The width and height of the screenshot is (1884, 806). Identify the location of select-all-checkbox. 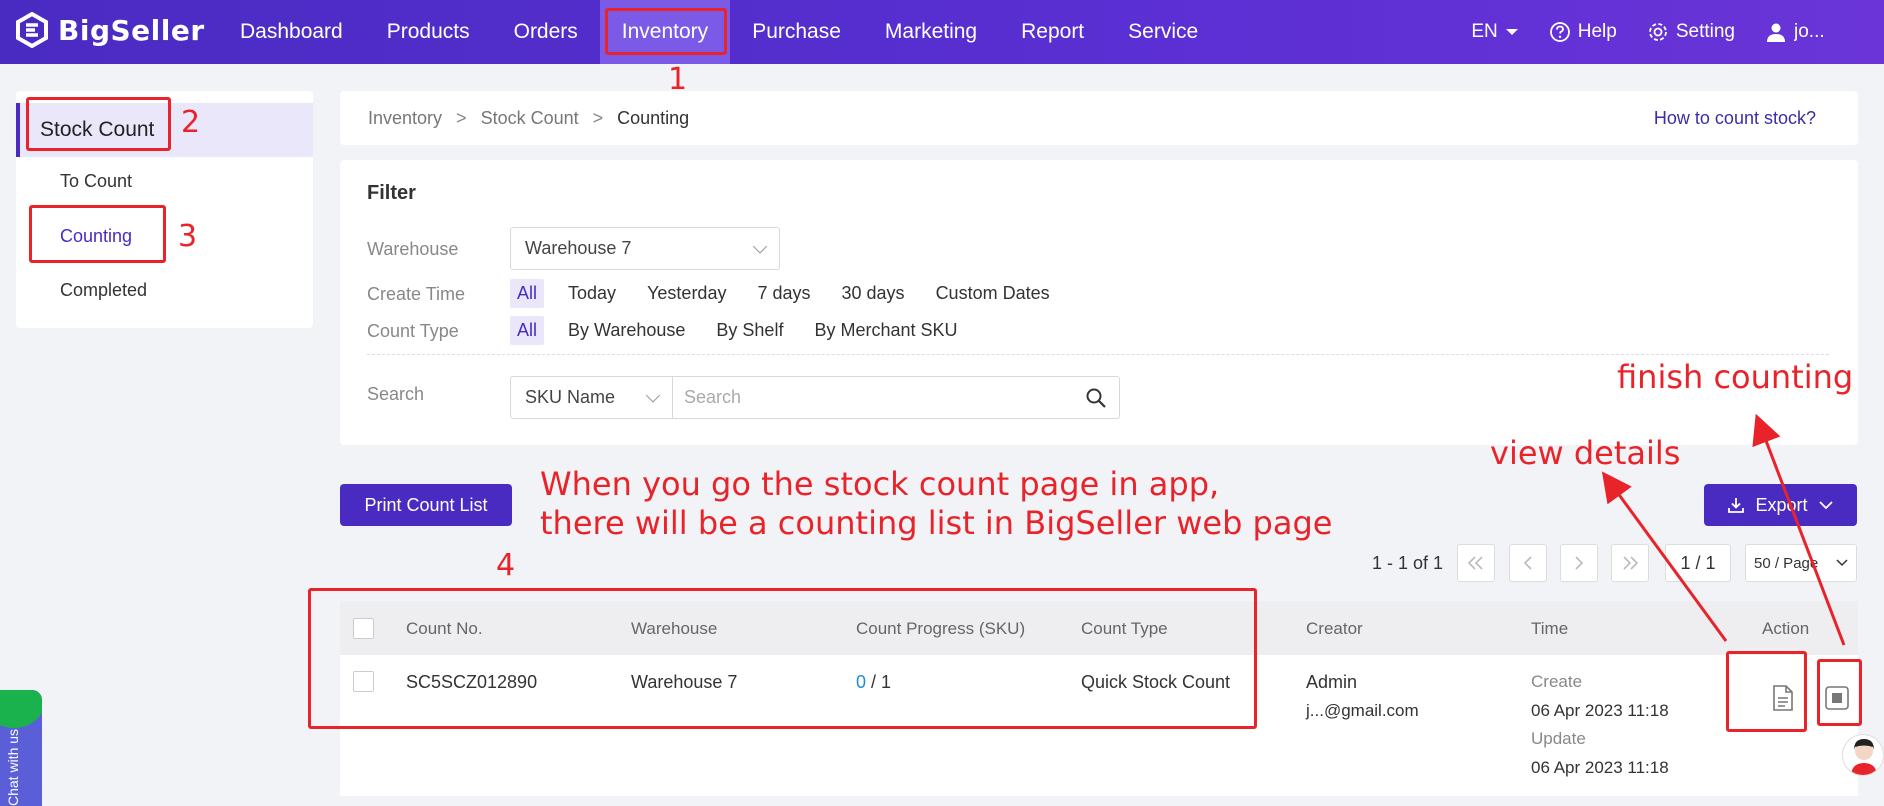
(363, 628).